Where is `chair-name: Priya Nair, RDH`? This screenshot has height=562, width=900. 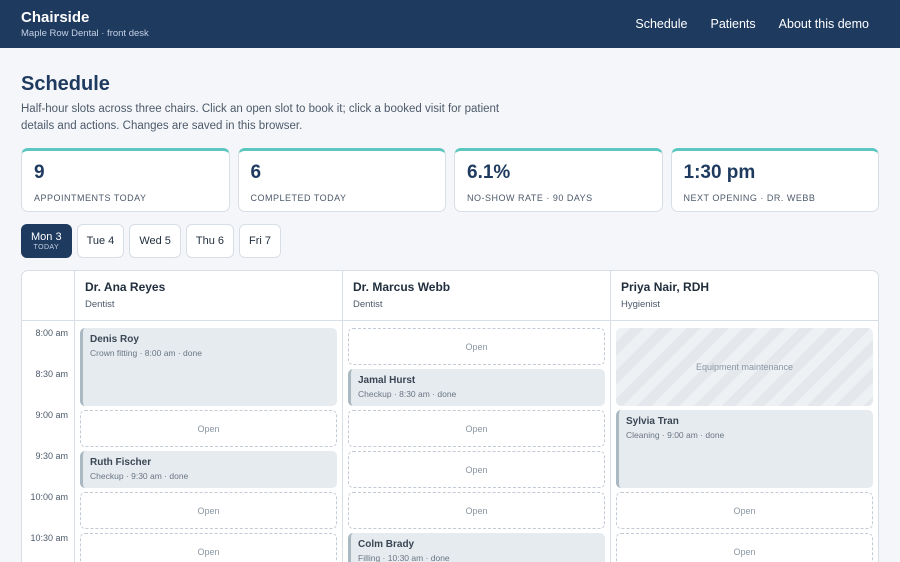
chair-name: Priya Nair, RDH is located at coordinates (665, 287).